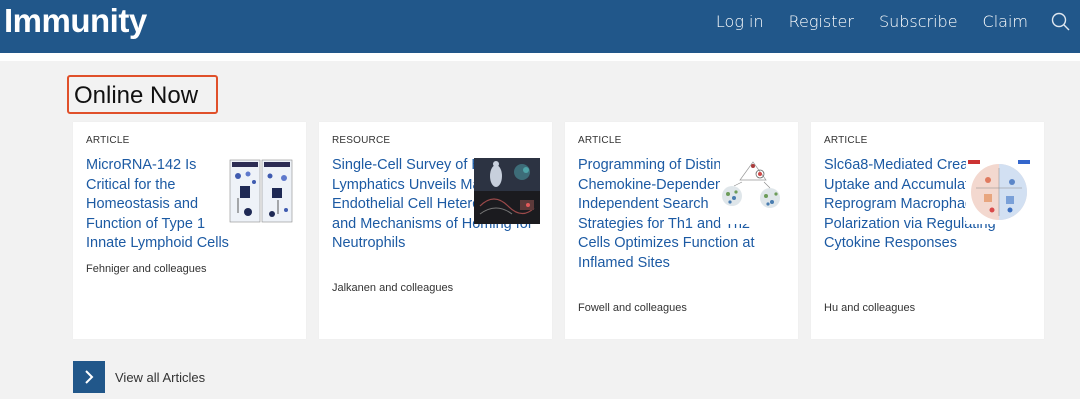  Describe the element at coordinates (821, 21) in the screenshot. I see `register-link: Register` at that location.